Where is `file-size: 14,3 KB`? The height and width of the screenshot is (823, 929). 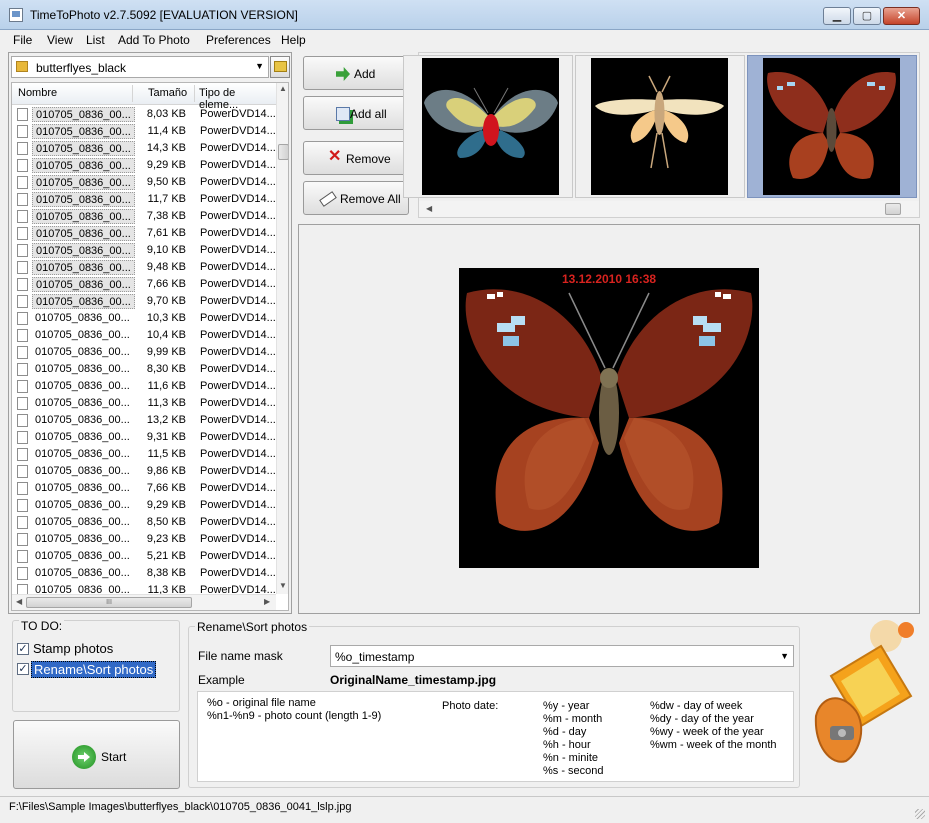
file-size: 14,3 KB is located at coordinates (166, 148).